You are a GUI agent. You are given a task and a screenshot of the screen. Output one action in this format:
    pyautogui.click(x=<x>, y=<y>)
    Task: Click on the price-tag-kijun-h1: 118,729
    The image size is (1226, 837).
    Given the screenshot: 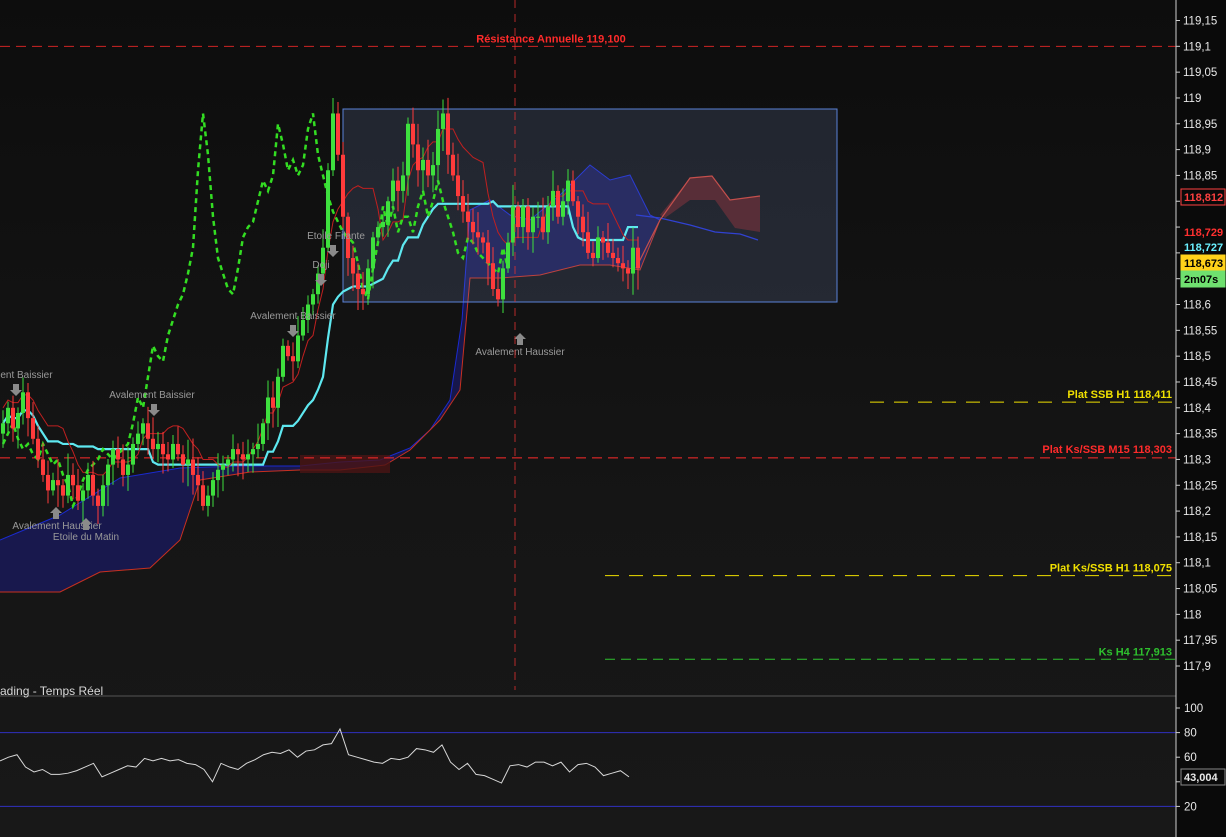 What is the action you would take?
    pyautogui.click(x=1203, y=232)
    